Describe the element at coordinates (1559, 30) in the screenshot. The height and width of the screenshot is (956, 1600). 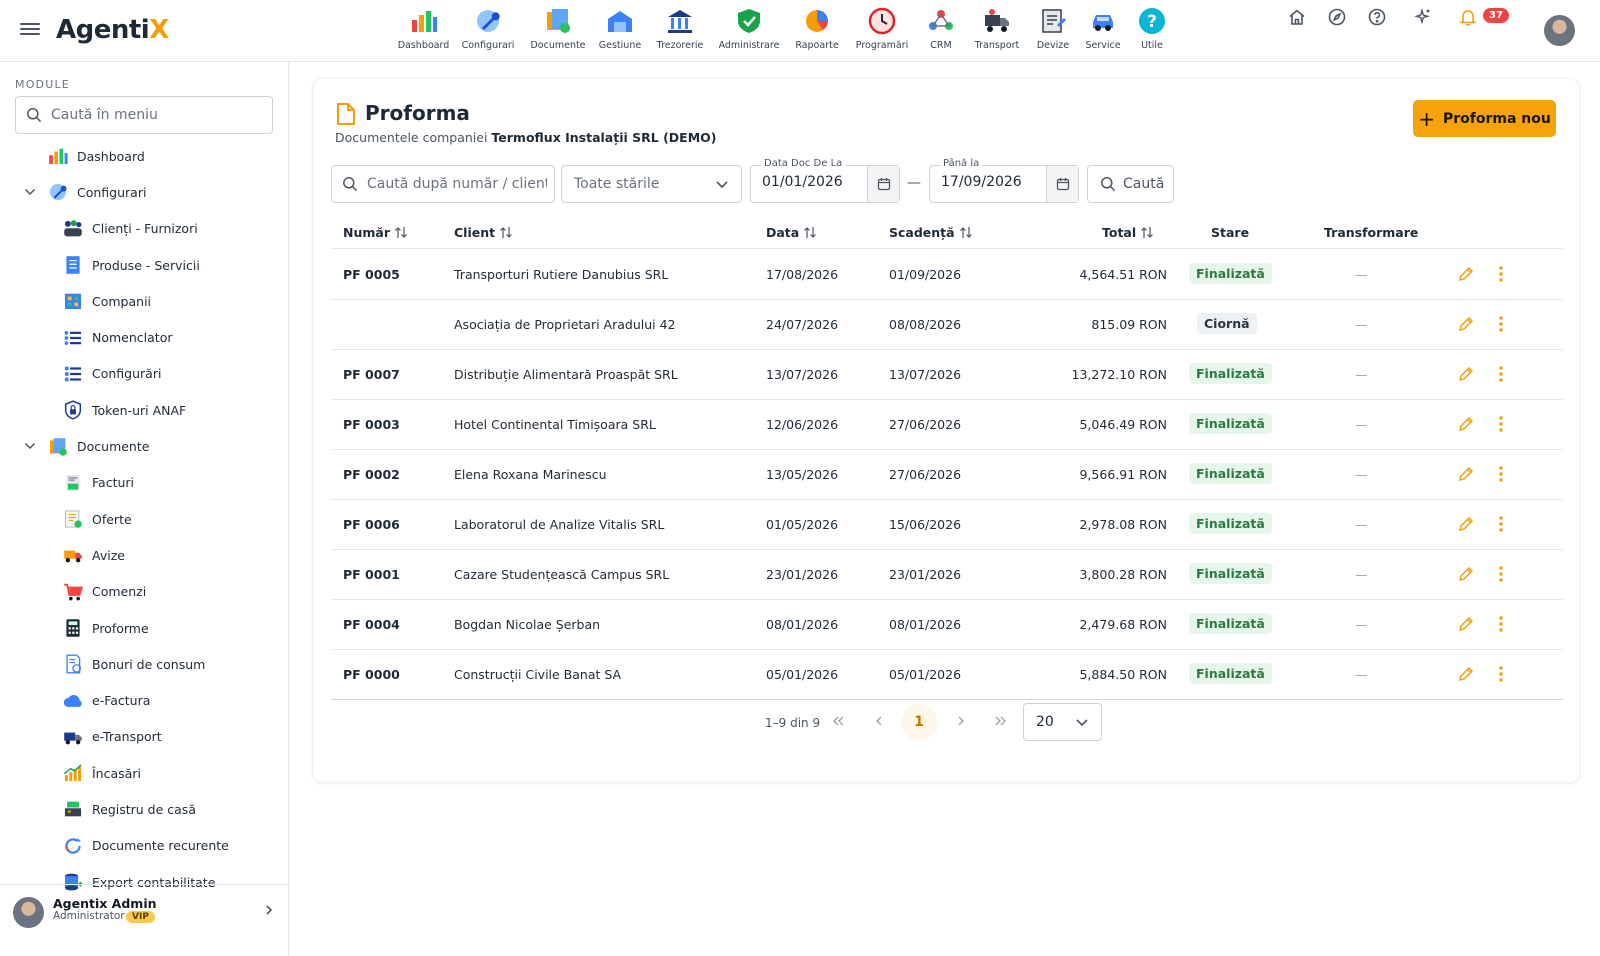
I see `user-avatar` at that location.